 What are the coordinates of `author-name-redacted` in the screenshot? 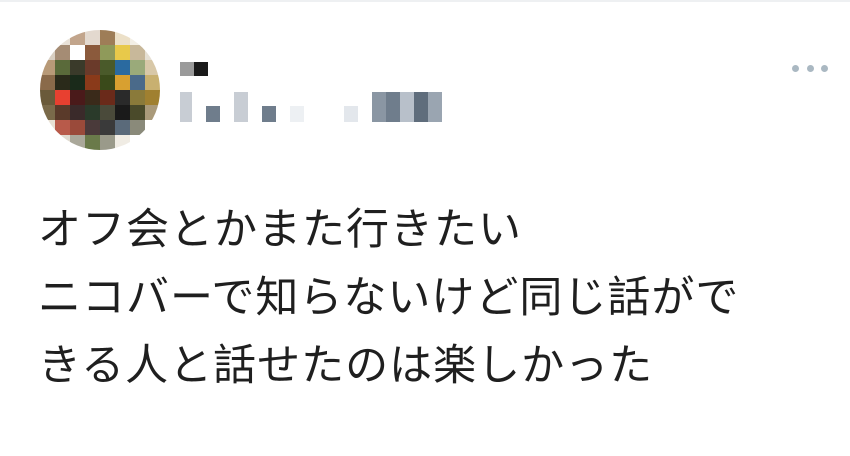 It's located at (194, 69).